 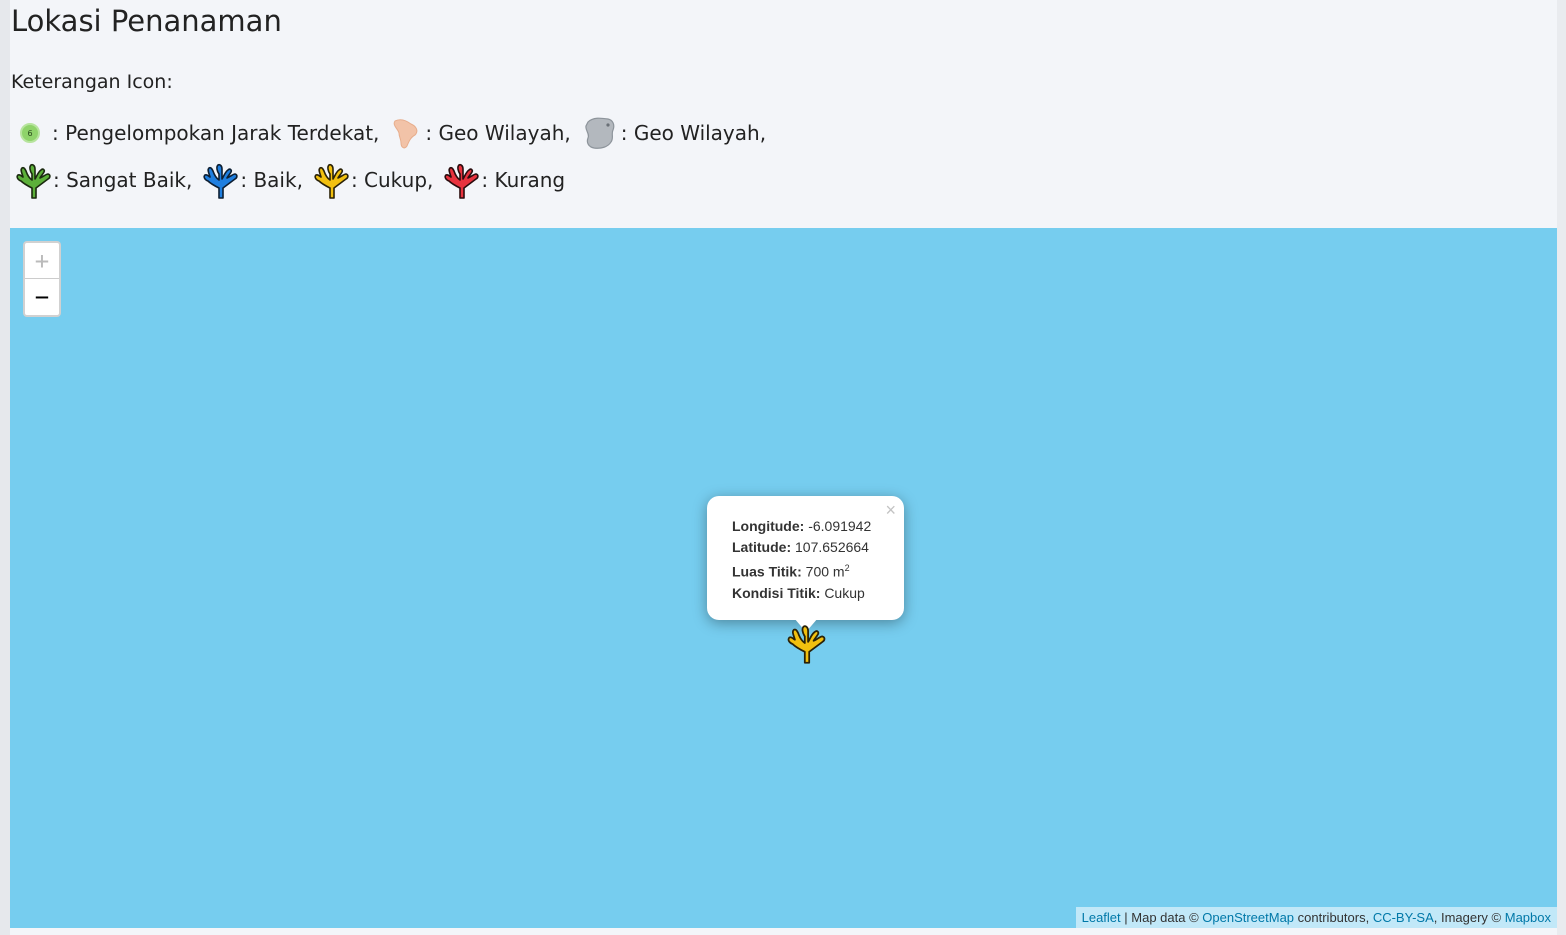 I want to click on popup-latitude-row: Latitude: 107.652664, so click(x=818, y=547).